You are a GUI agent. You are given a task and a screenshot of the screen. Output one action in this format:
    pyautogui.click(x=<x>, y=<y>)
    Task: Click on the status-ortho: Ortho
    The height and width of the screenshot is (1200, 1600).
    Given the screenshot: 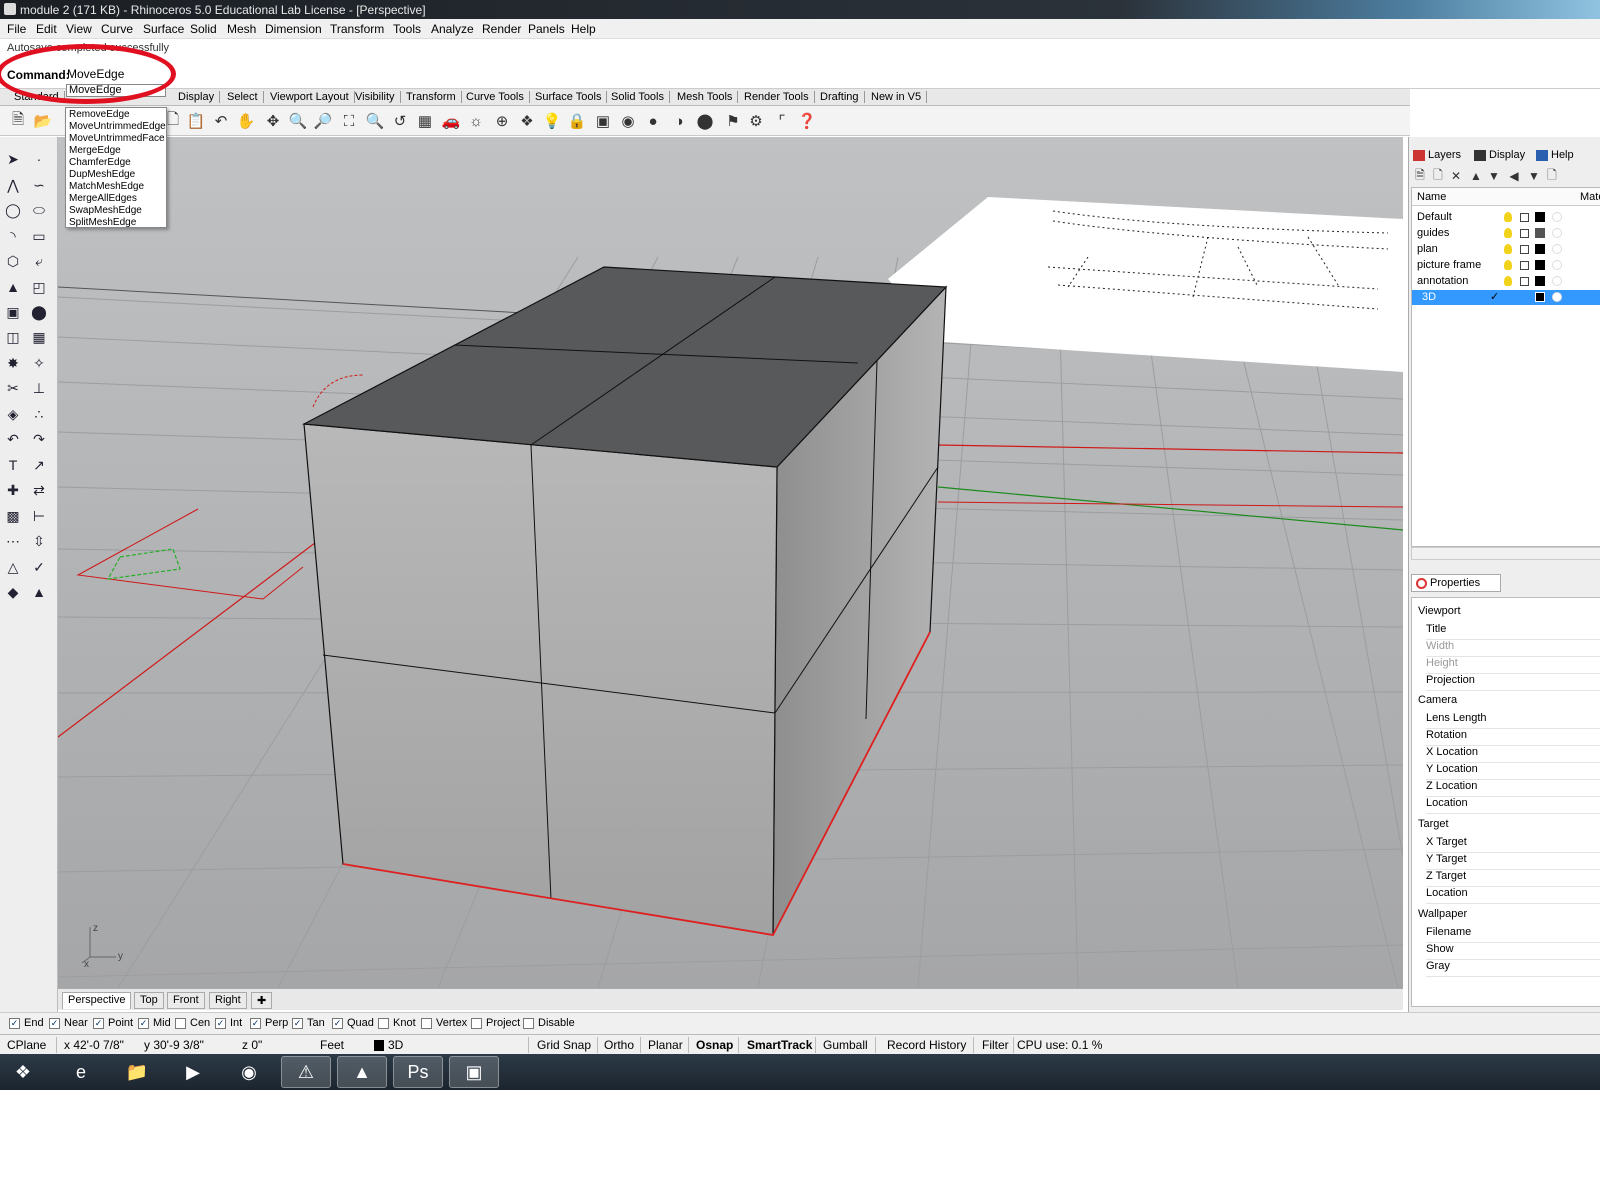 What is the action you would take?
    pyautogui.click(x=619, y=1045)
    